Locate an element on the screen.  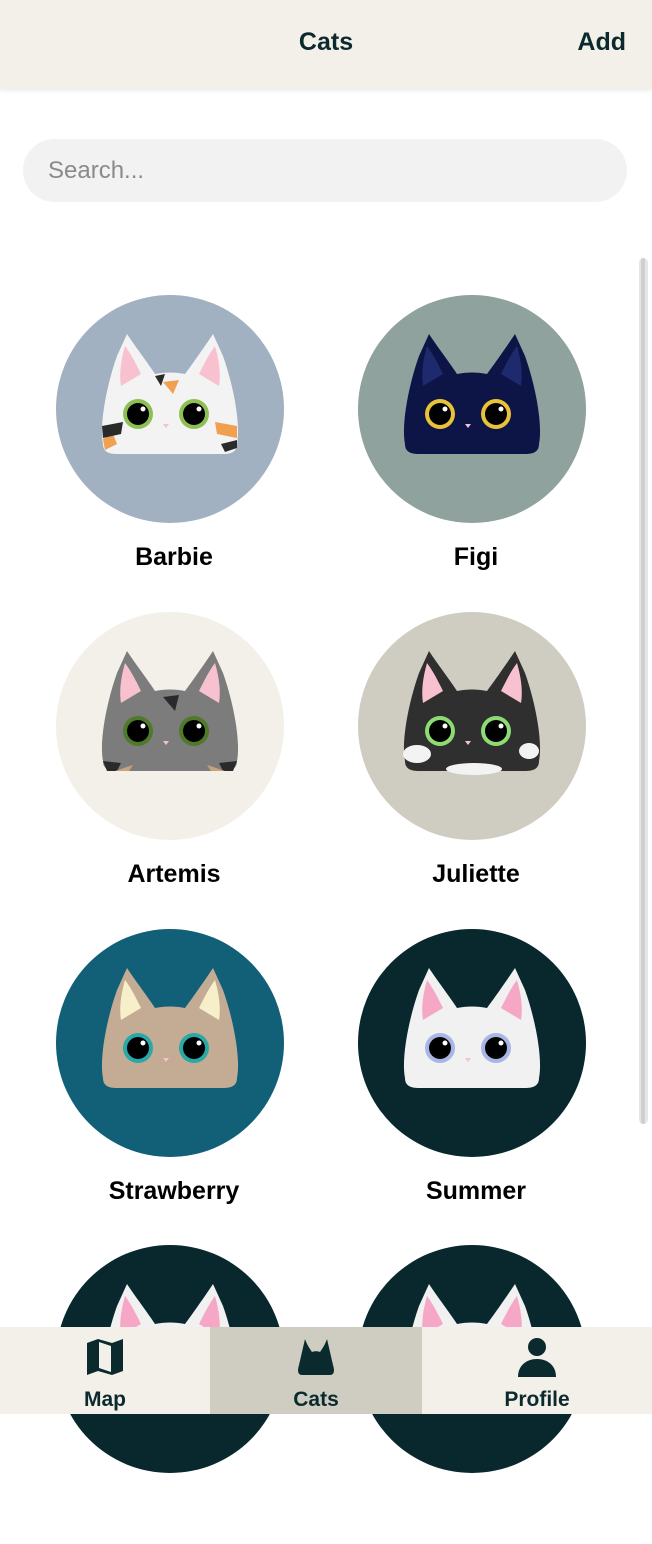
profile-icon is located at coordinates (537, 1357).